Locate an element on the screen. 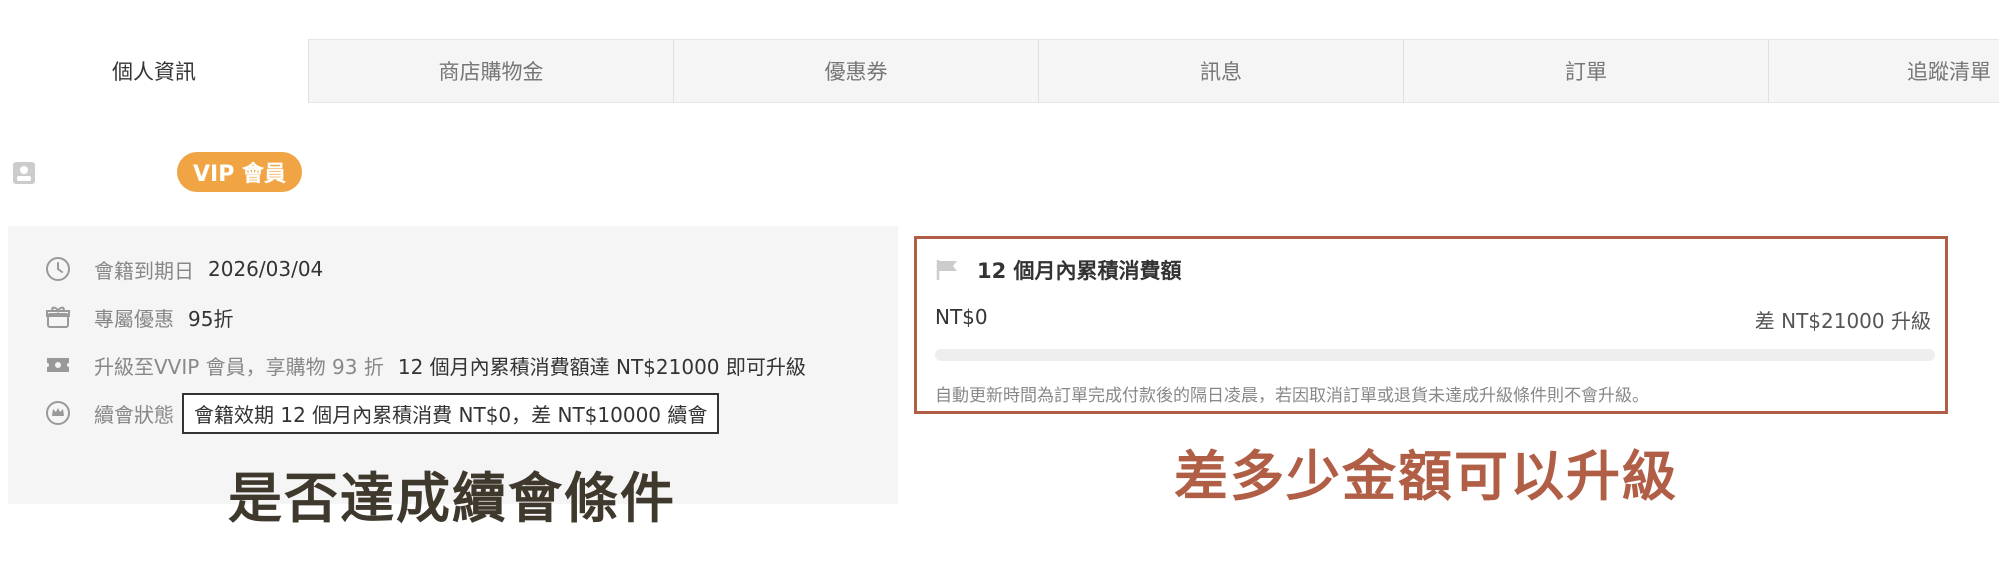  tab-label: 訊息 is located at coordinates (1221, 72).